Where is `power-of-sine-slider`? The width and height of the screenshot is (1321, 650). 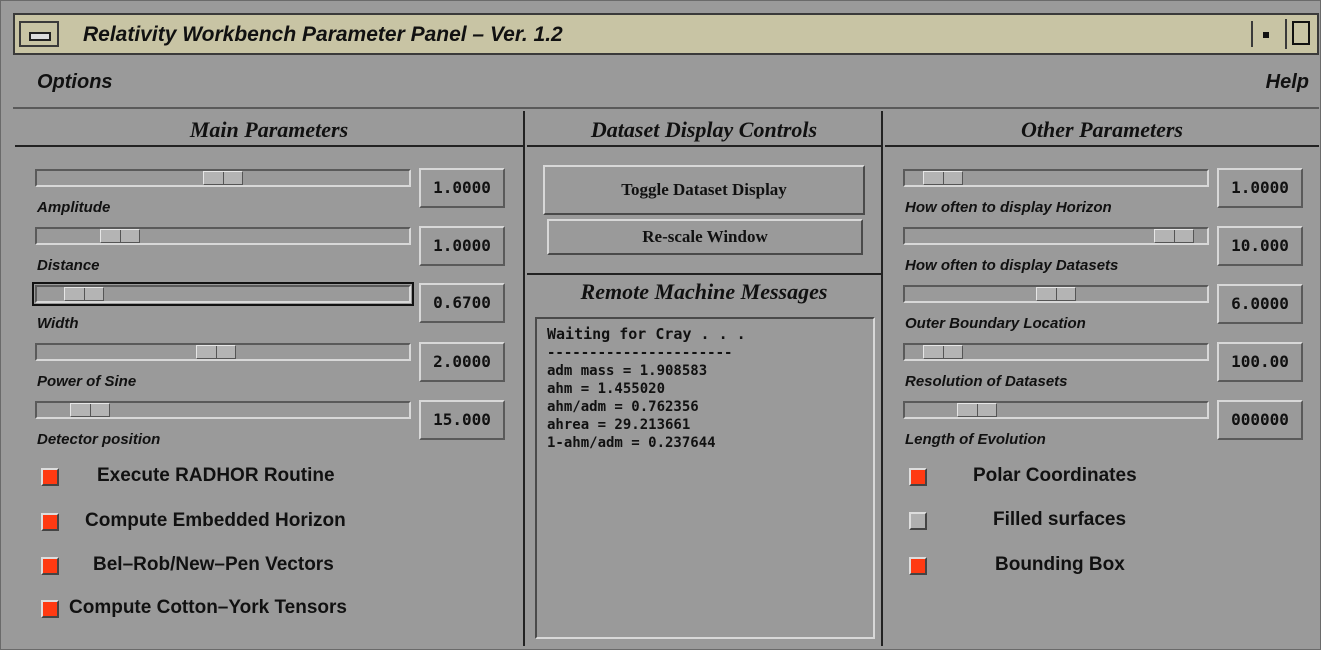 power-of-sine-slider is located at coordinates (223, 352).